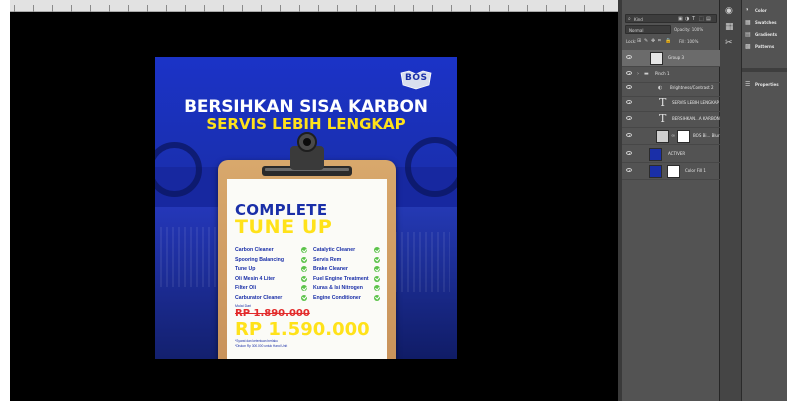  What do you see at coordinates (748, 47) in the screenshot?
I see `patterns-icon: ▩` at bounding box center [748, 47].